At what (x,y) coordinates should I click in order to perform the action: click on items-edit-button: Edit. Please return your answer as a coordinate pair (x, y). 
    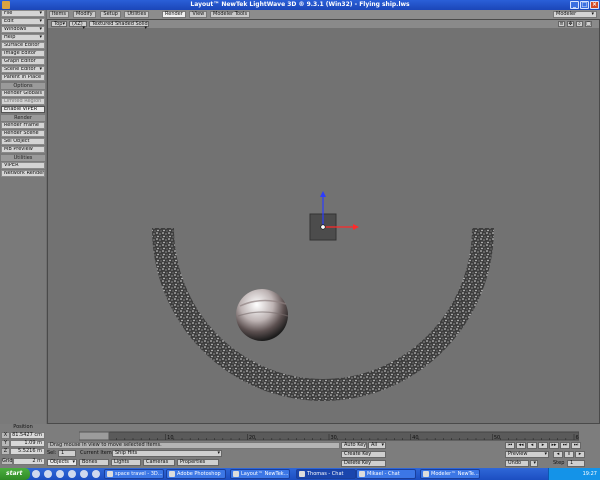
    Looking at the image, I should click on (23, 21).